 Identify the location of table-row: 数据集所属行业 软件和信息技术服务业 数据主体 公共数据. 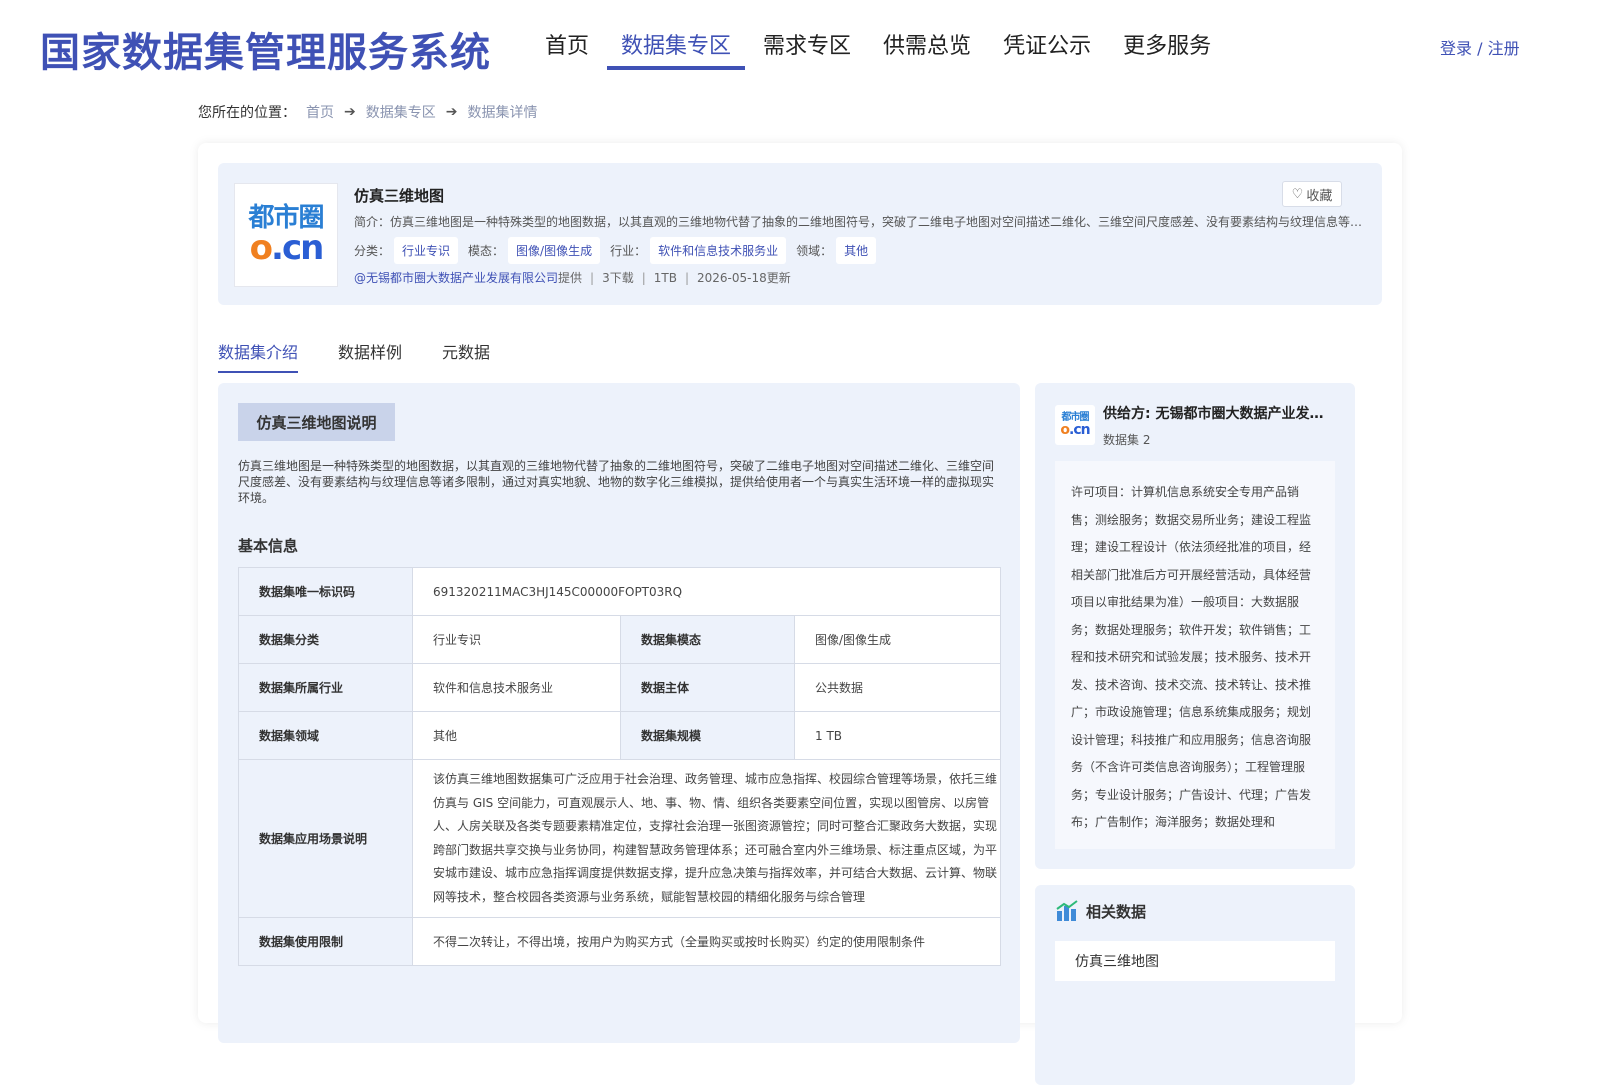
(619, 687).